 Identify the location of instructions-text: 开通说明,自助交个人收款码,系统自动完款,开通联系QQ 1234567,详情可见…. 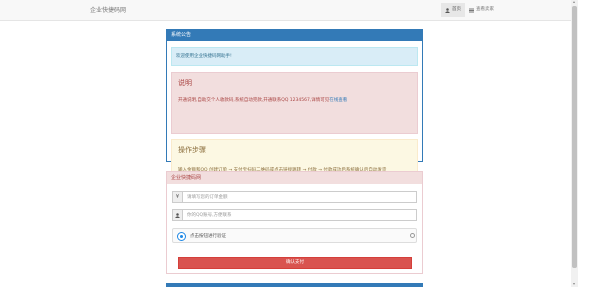
(262, 100).